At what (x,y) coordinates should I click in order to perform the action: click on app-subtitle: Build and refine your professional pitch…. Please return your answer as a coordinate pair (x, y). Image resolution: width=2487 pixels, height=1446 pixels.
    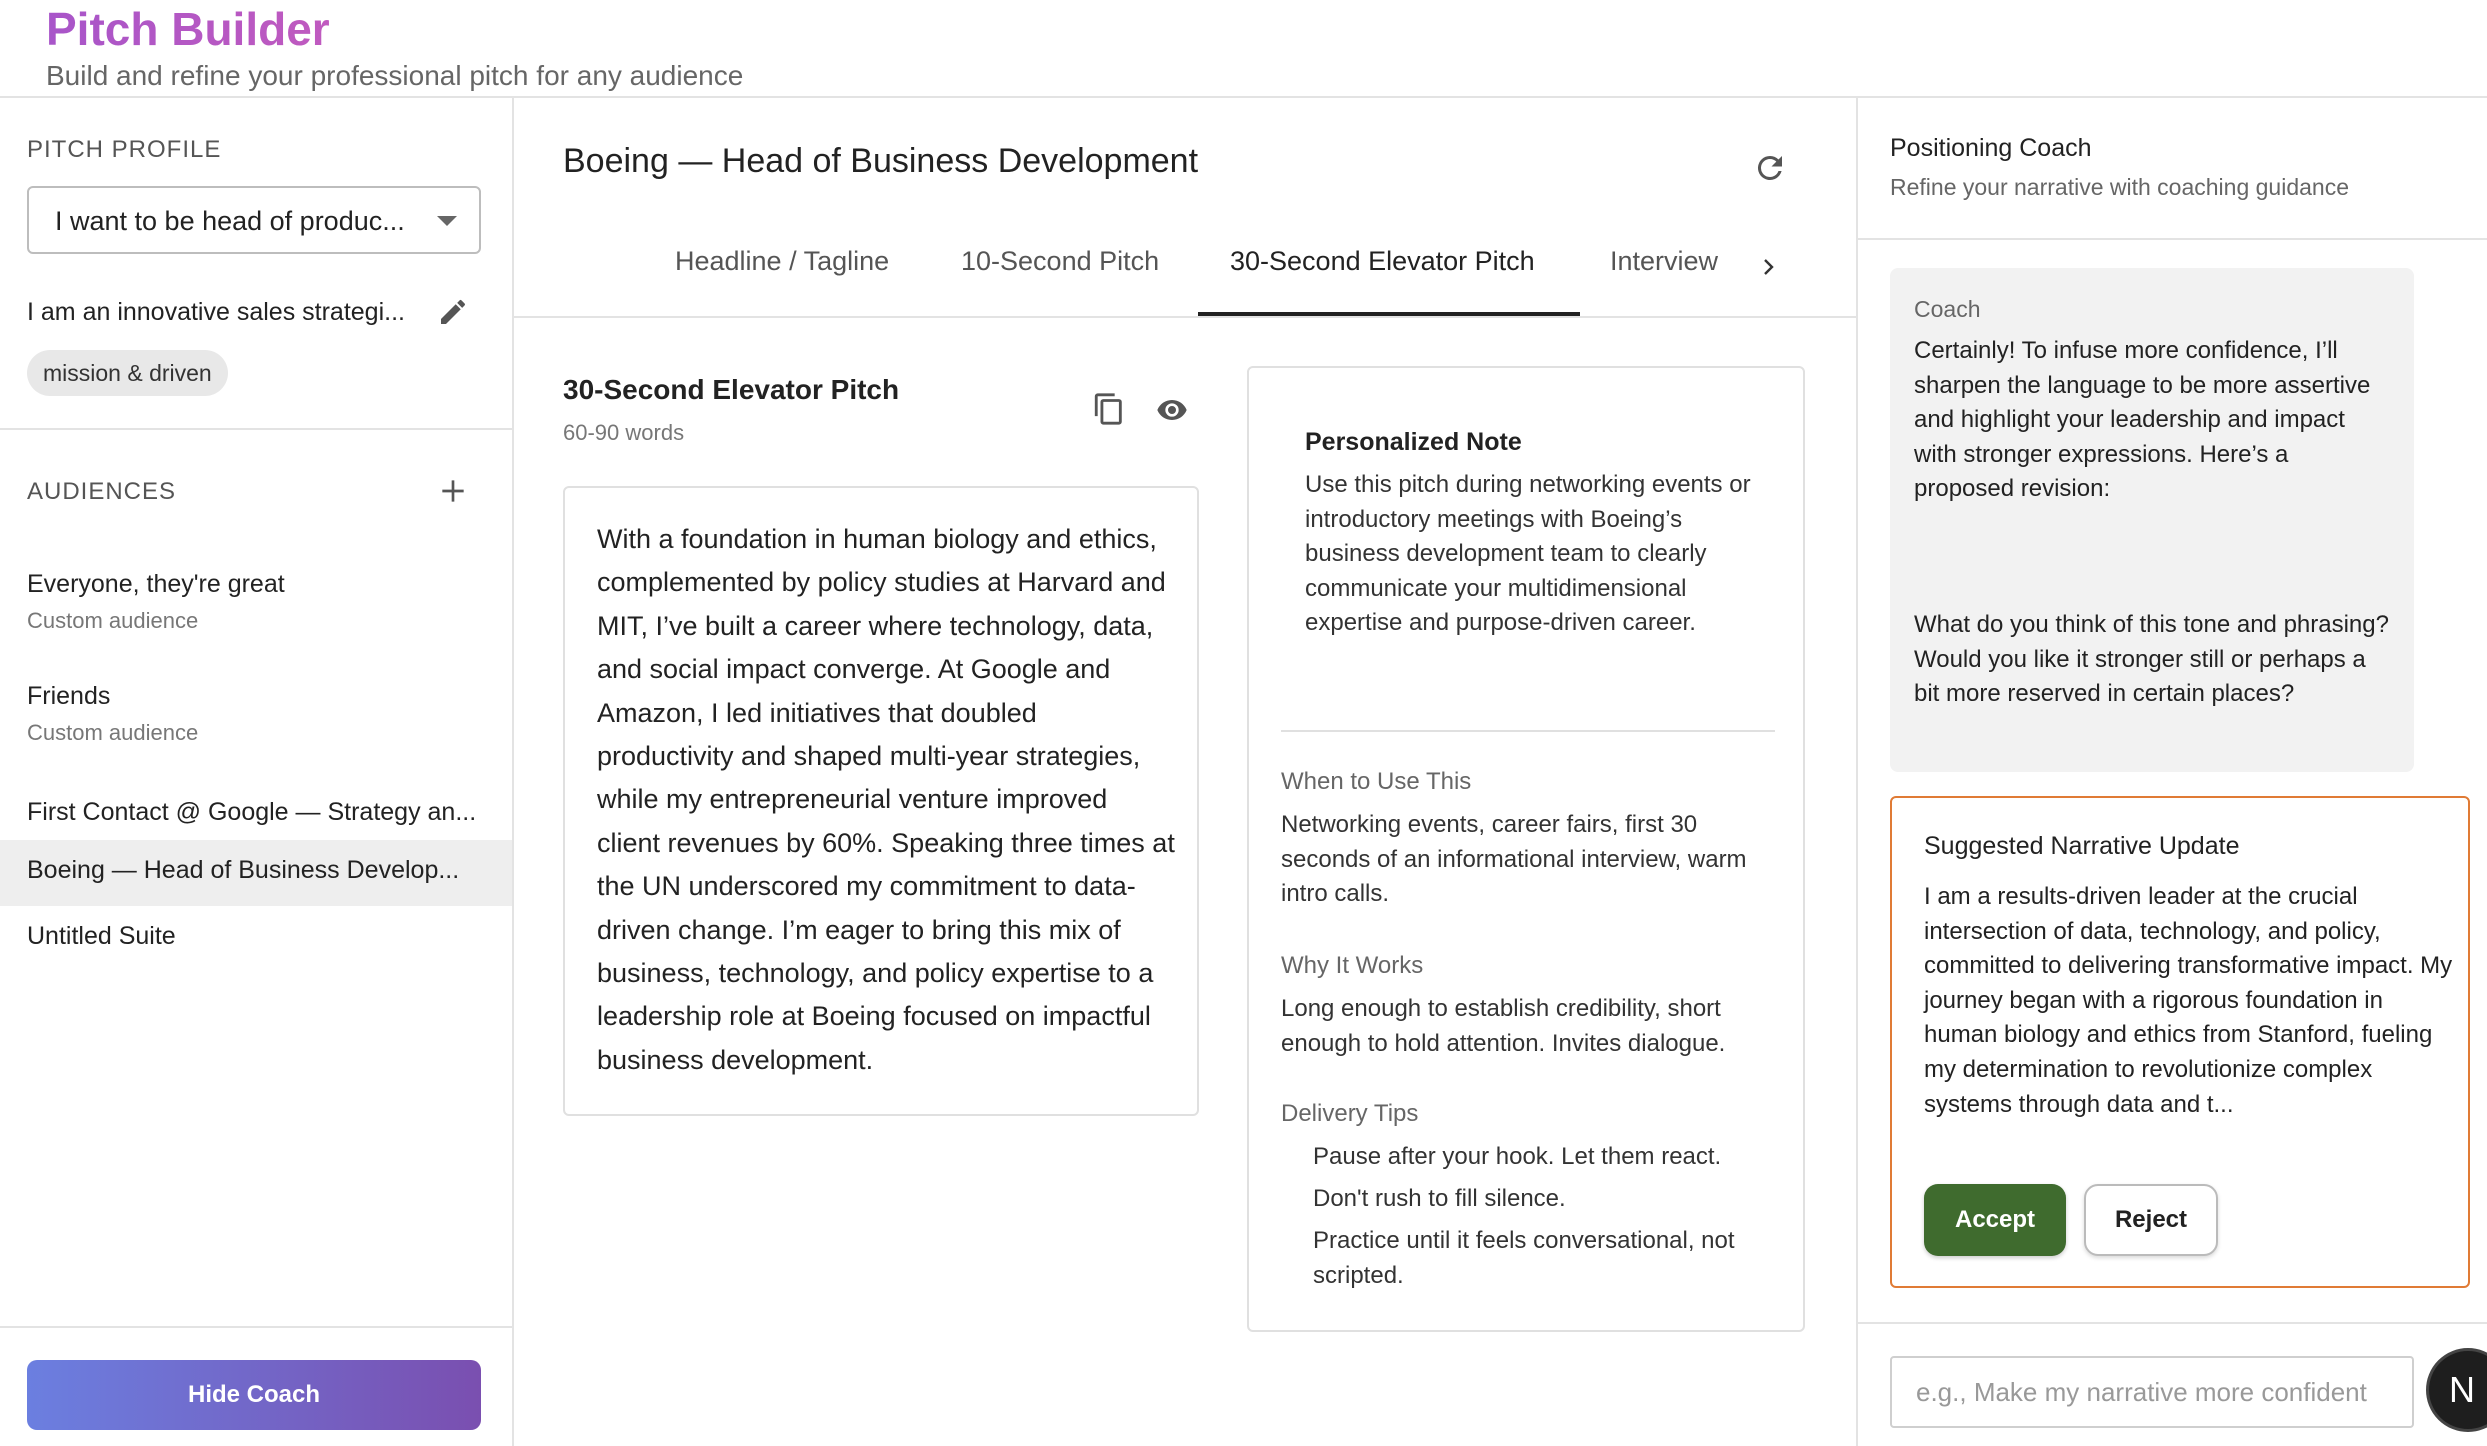
    Looking at the image, I should click on (395, 75).